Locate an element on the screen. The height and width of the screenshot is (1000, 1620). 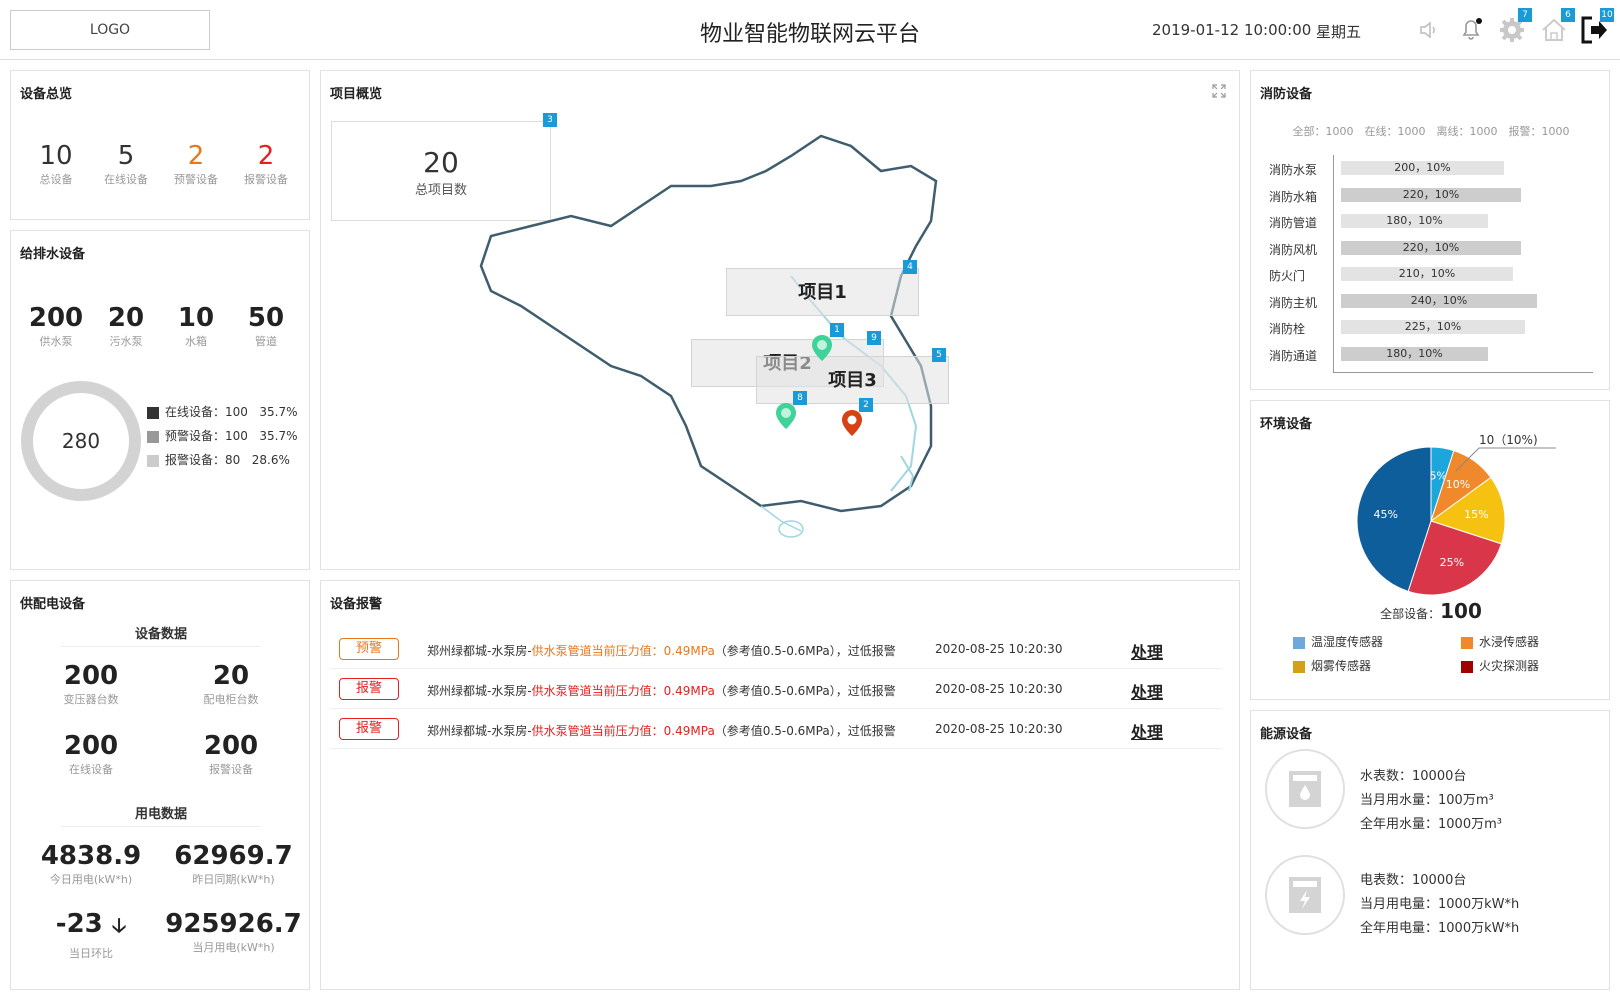
header-datetime: 2019-01-12 10:00:00 is located at coordinates (1232, 30).